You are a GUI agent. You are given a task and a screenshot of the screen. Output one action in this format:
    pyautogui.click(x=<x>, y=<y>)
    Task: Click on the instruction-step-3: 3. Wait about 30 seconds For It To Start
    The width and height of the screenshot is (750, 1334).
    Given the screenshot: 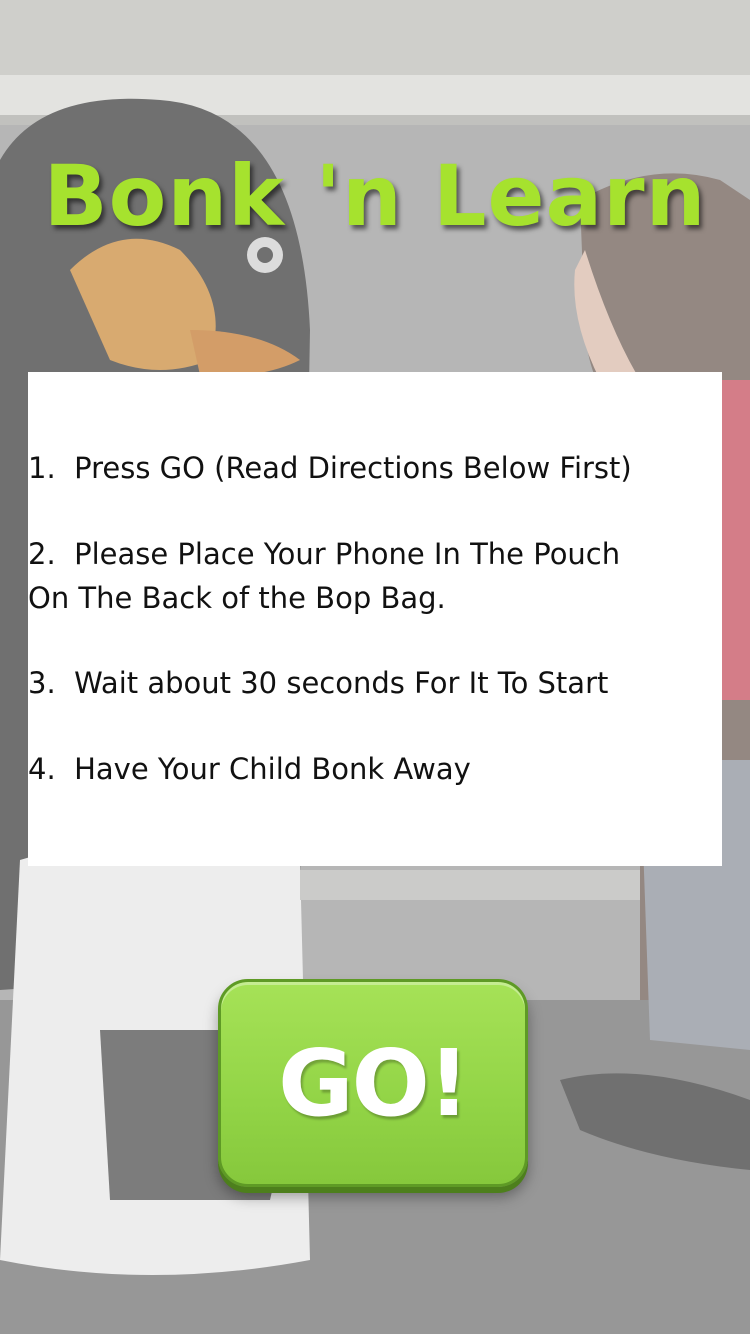 What is the action you would take?
    pyautogui.click(x=318, y=683)
    